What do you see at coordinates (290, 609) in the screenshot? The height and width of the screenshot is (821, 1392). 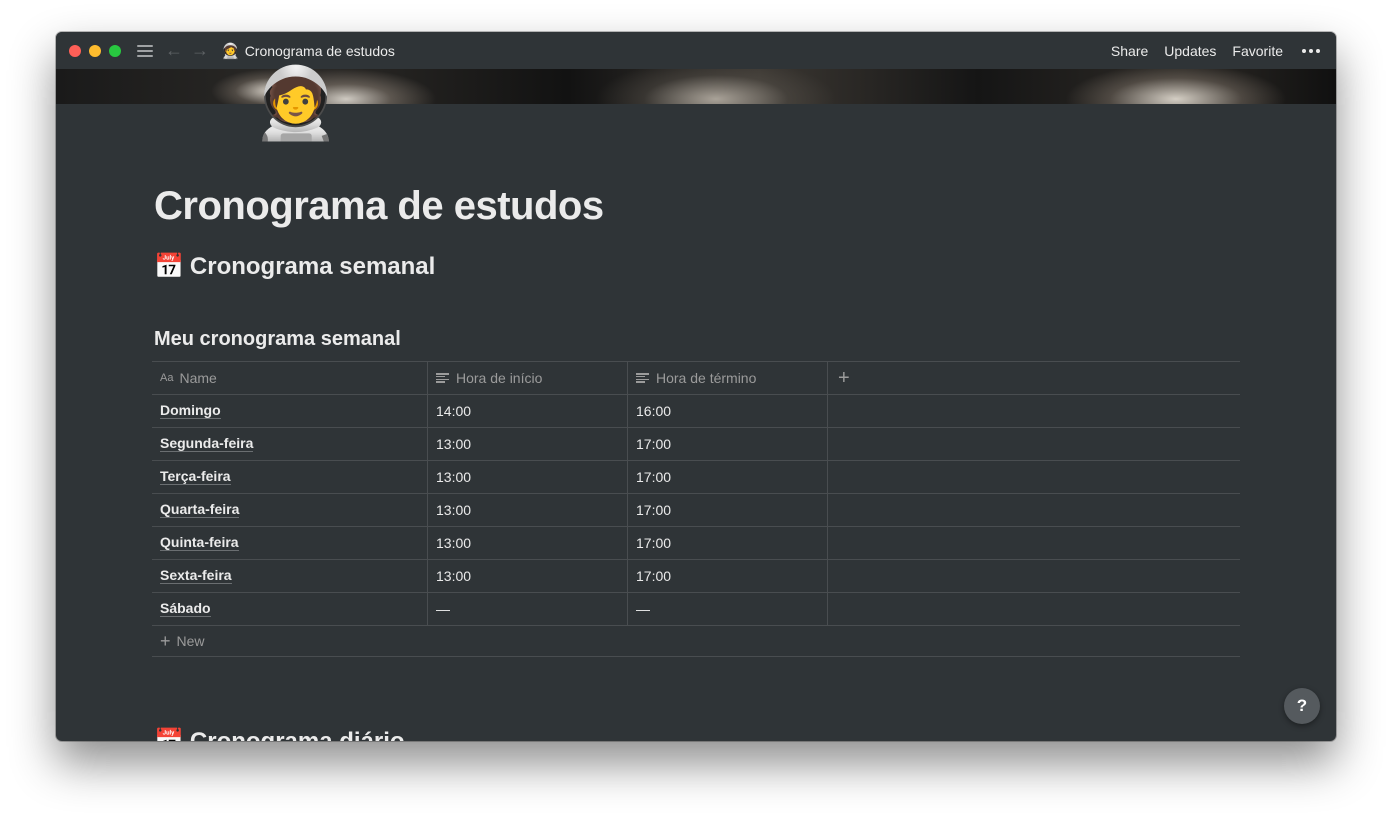 I see `name-cell: Sábado` at bounding box center [290, 609].